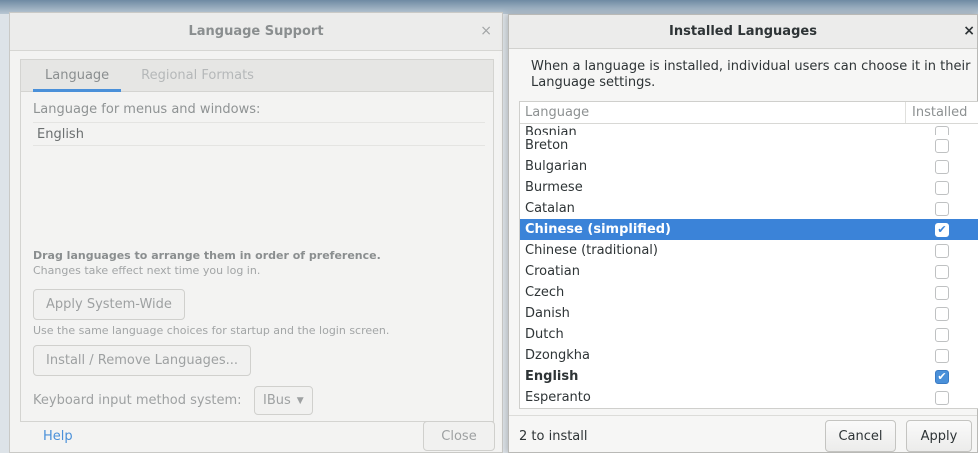  I want to click on table-row: Dzongkha, so click(749, 355).